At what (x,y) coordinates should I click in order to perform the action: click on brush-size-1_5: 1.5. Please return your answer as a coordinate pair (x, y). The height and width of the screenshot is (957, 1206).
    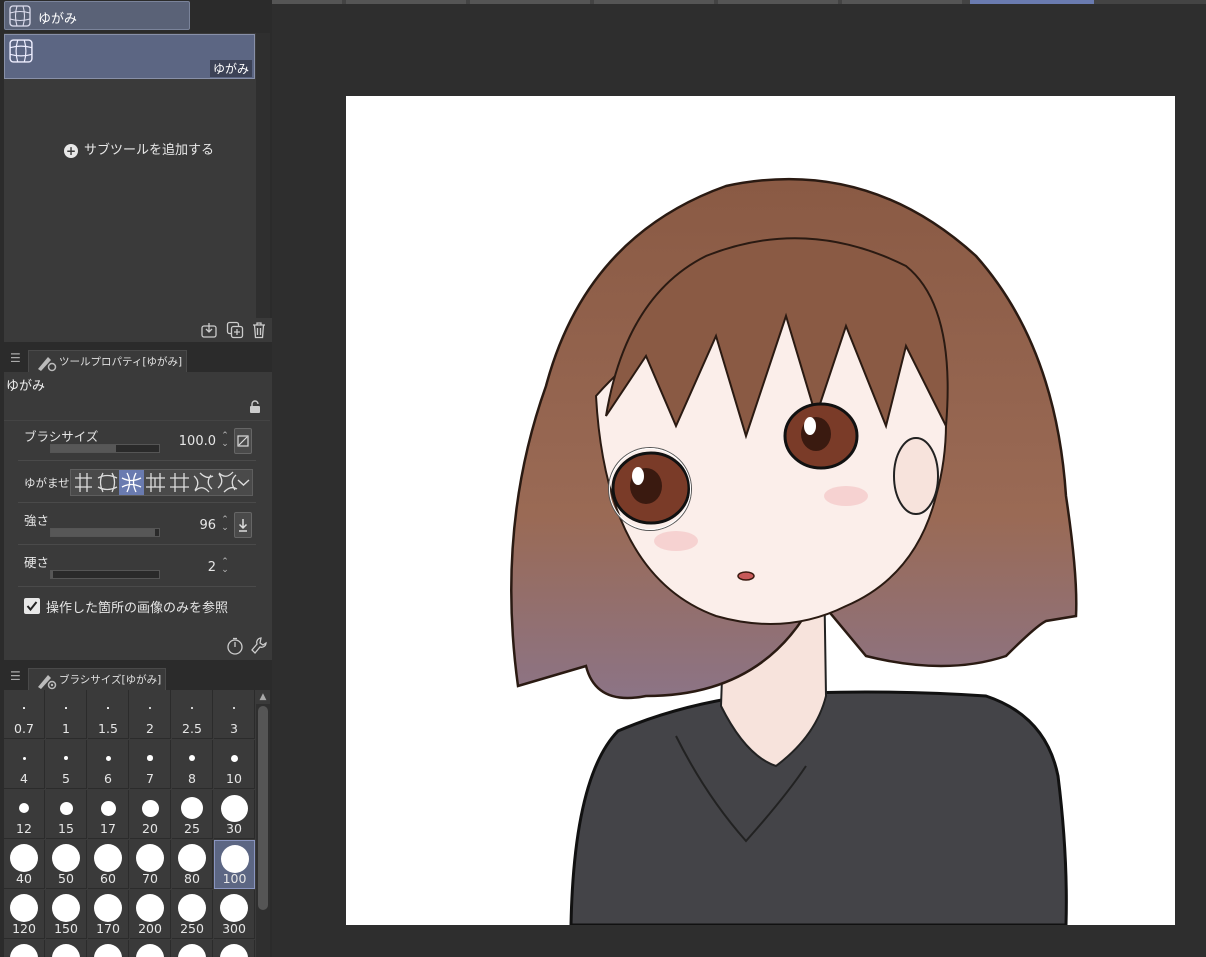
    Looking at the image, I should click on (108, 714).